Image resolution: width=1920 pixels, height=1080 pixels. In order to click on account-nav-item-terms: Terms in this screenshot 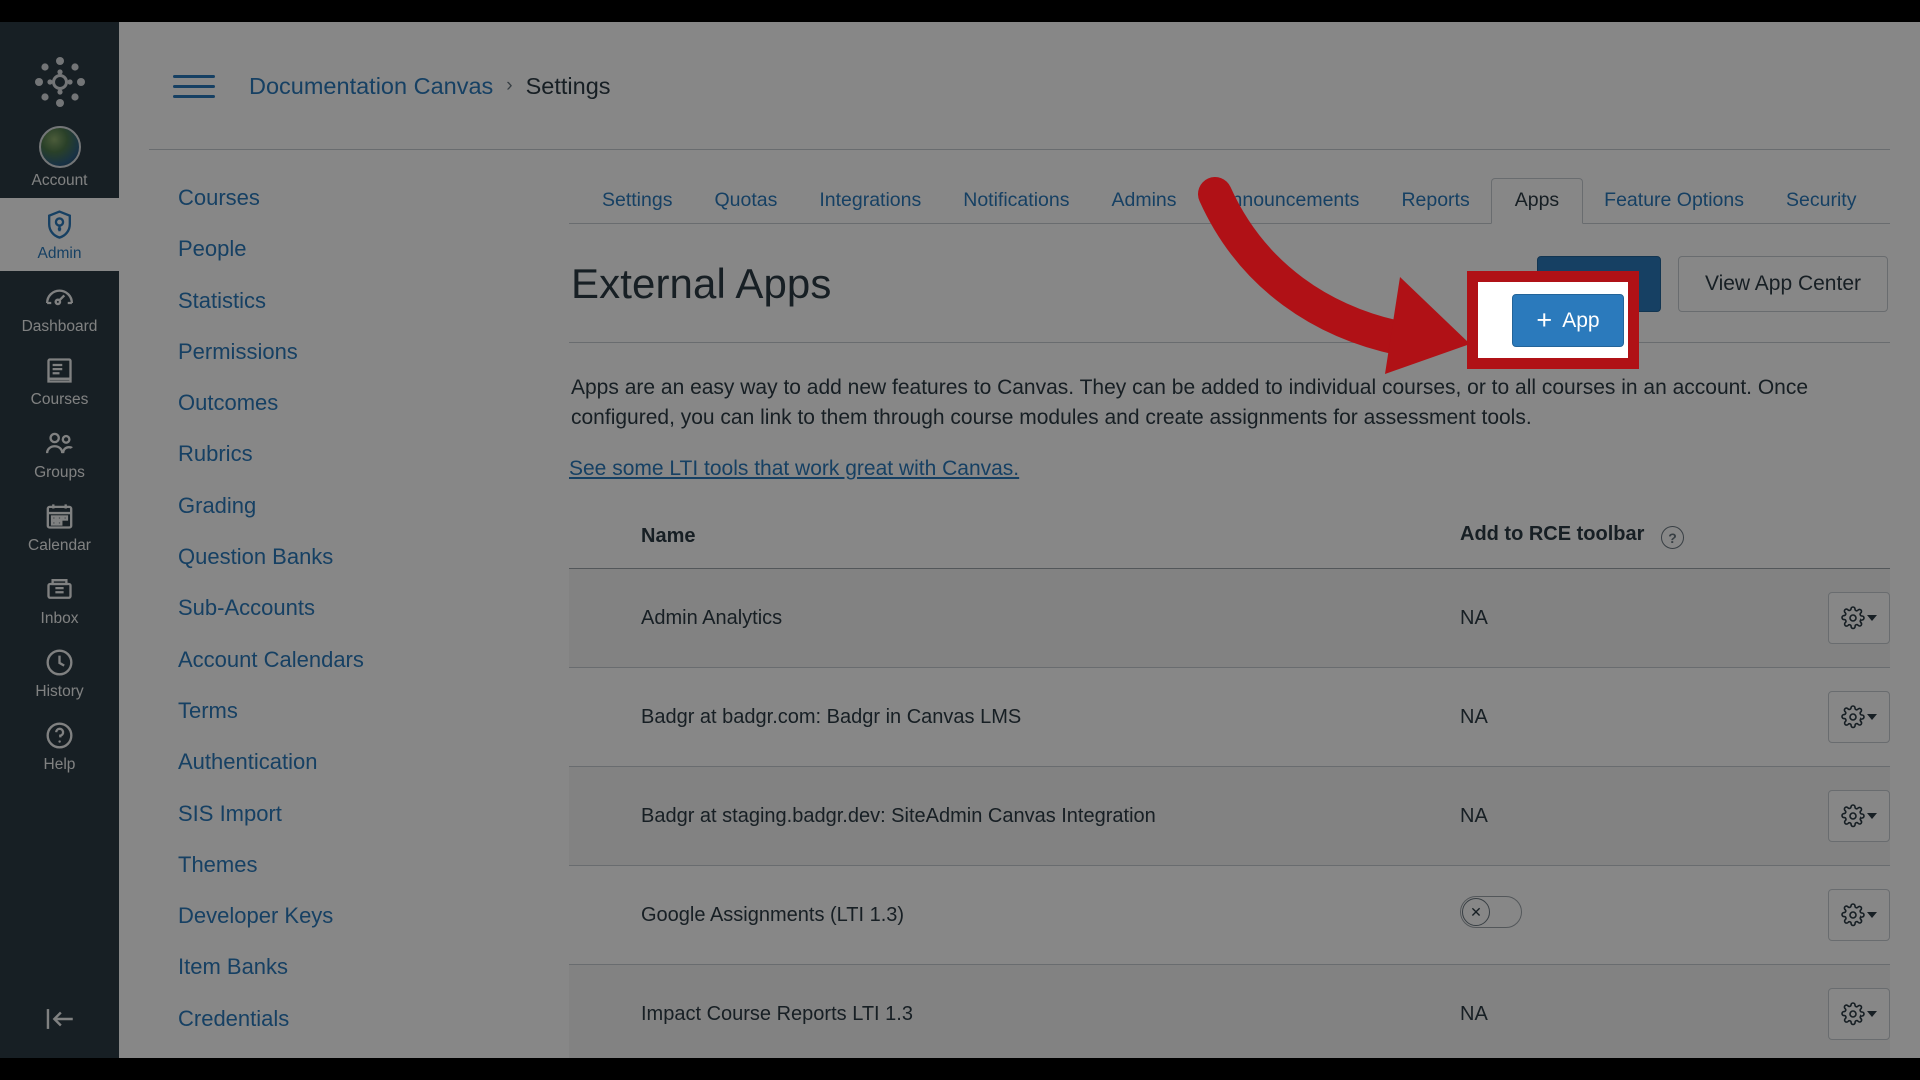, I will do `click(299, 710)`.